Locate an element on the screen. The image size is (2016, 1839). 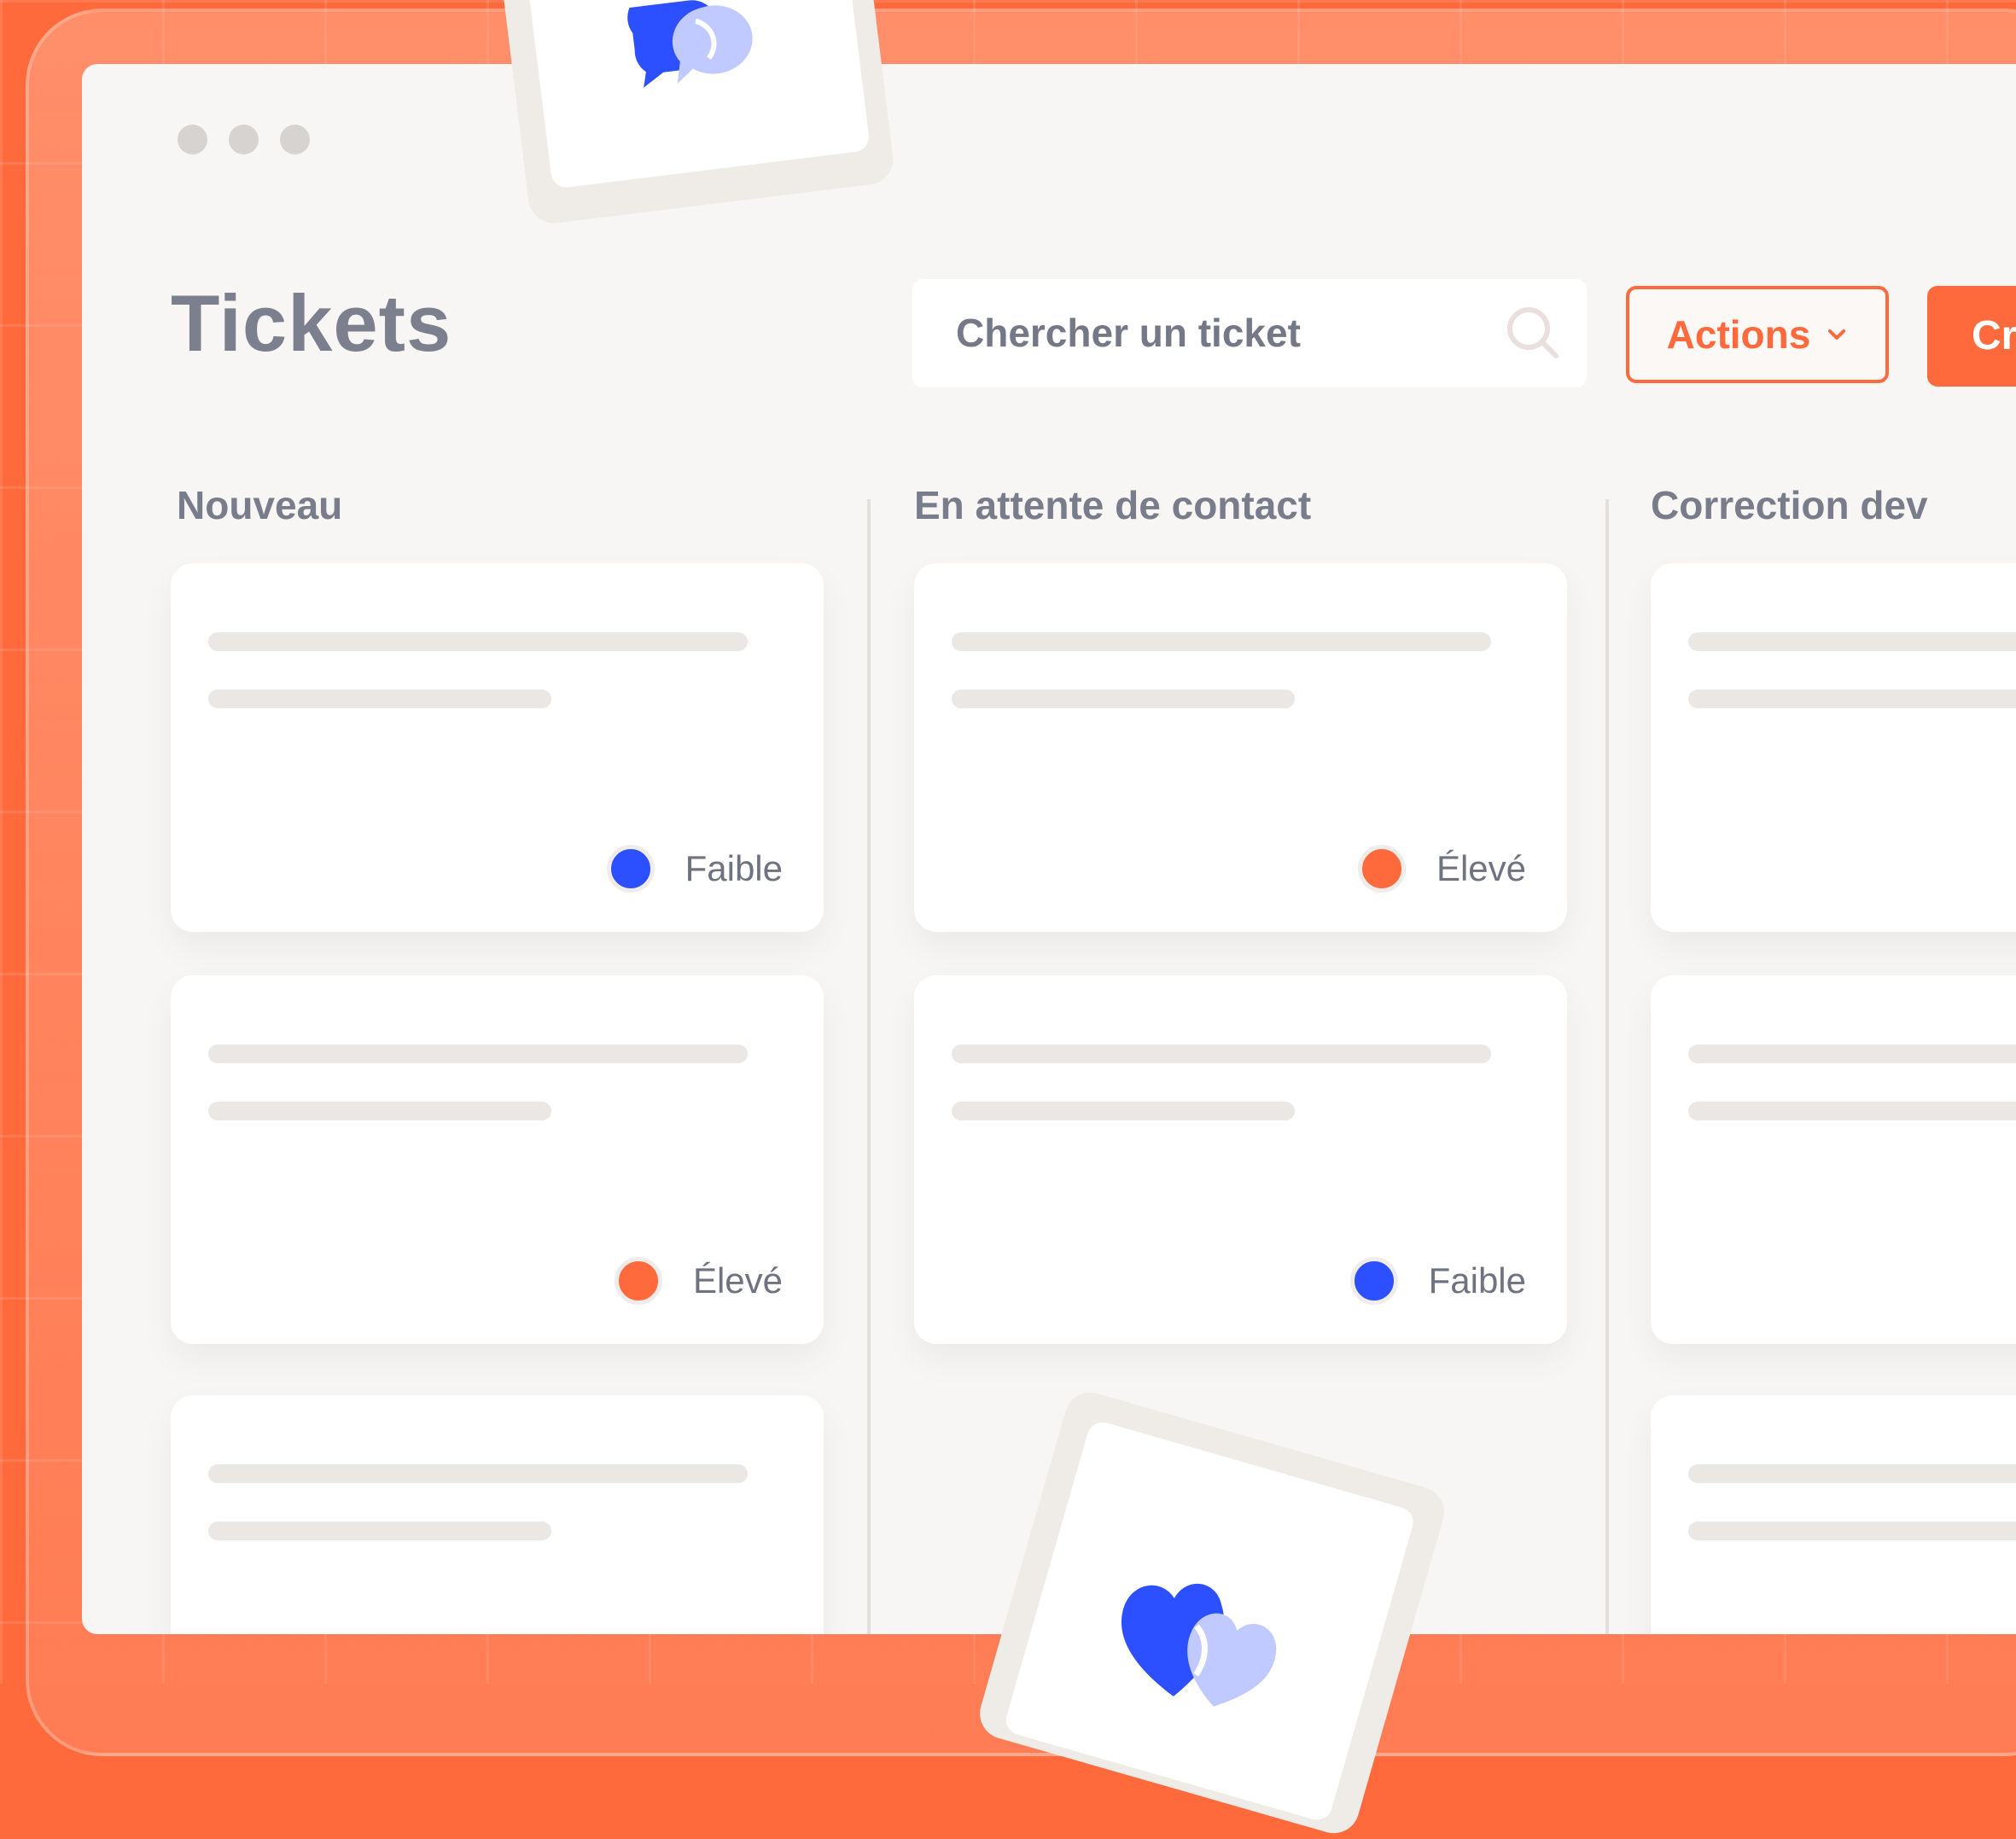
chevron-down-icon is located at coordinates (1837, 334).